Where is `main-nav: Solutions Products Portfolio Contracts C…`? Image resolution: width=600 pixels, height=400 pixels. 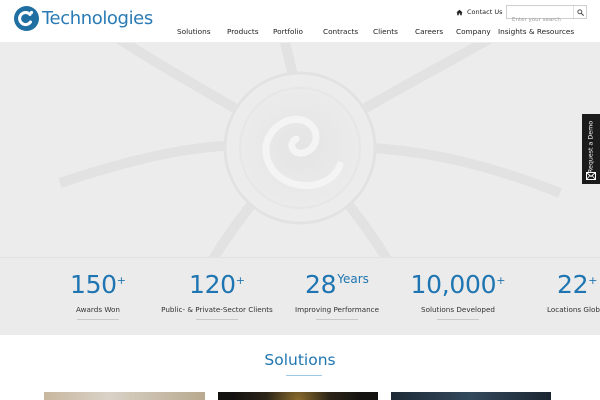 main-nav: Solutions Products Portfolio Contracts C… is located at coordinates (300, 33).